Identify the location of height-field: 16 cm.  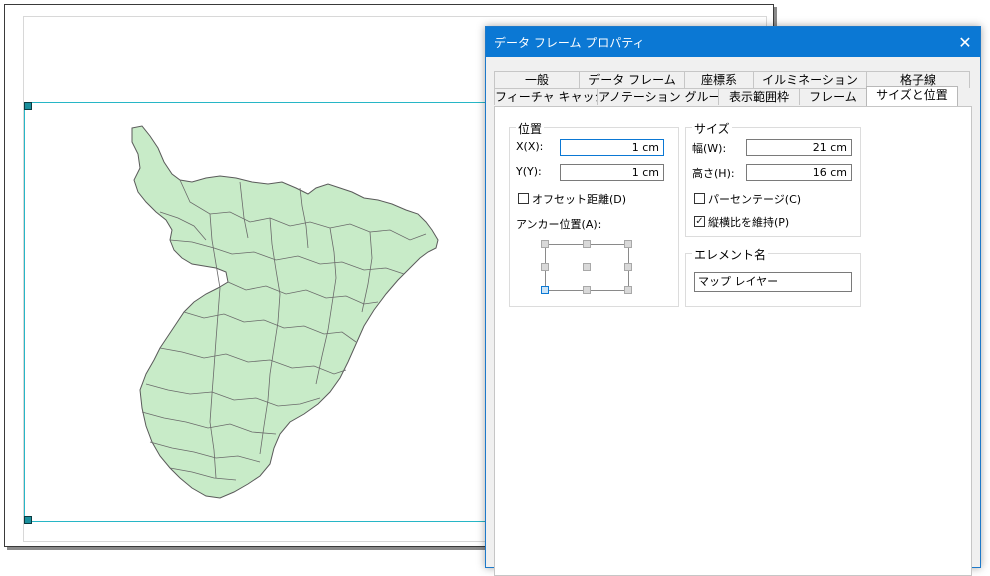
(799, 172).